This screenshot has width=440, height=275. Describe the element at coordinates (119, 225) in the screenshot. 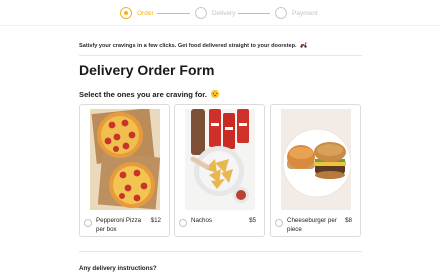

I see `item-name: Pepperoni Pizza per box` at that location.